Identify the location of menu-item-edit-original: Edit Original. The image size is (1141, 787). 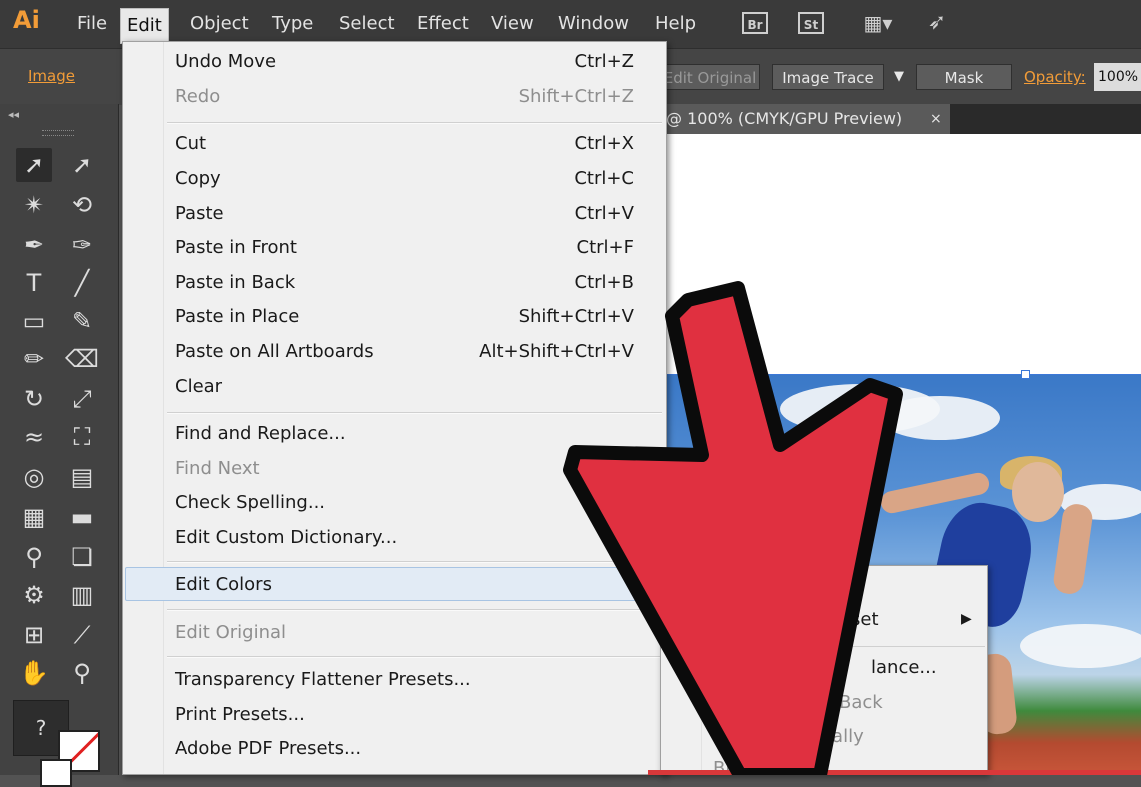
(230, 632).